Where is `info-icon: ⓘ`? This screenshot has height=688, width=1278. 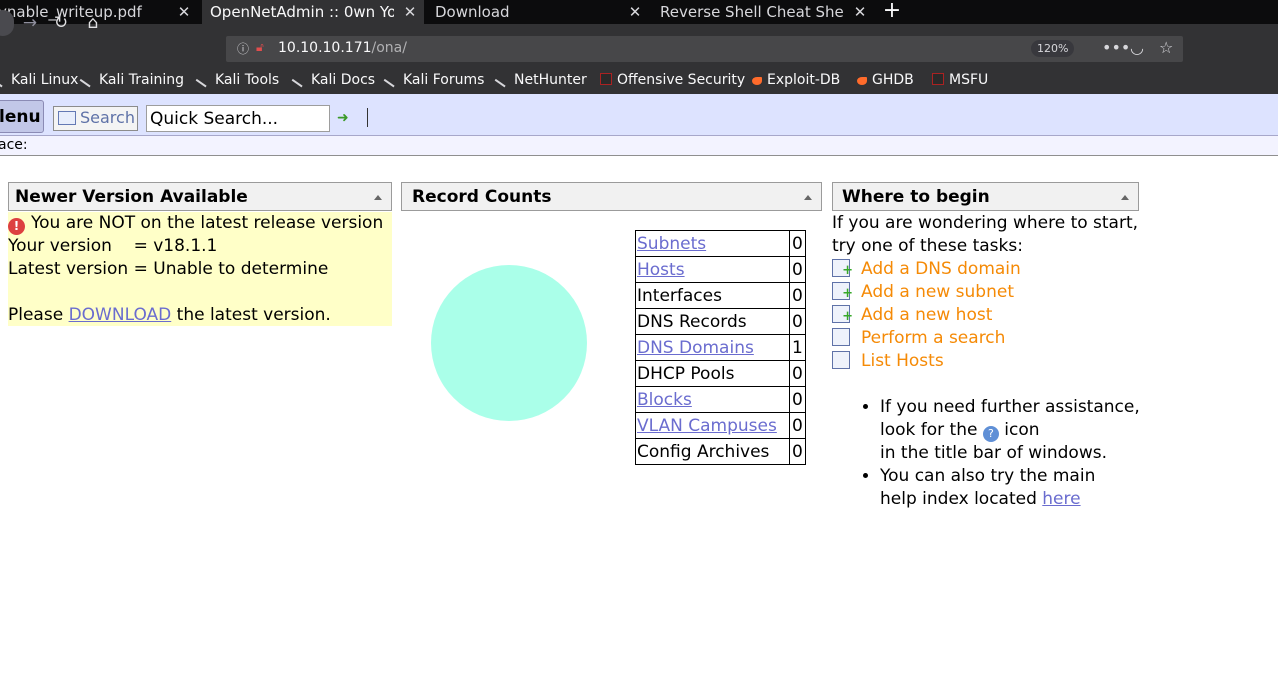
info-icon: ⓘ is located at coordinates (243, 48).